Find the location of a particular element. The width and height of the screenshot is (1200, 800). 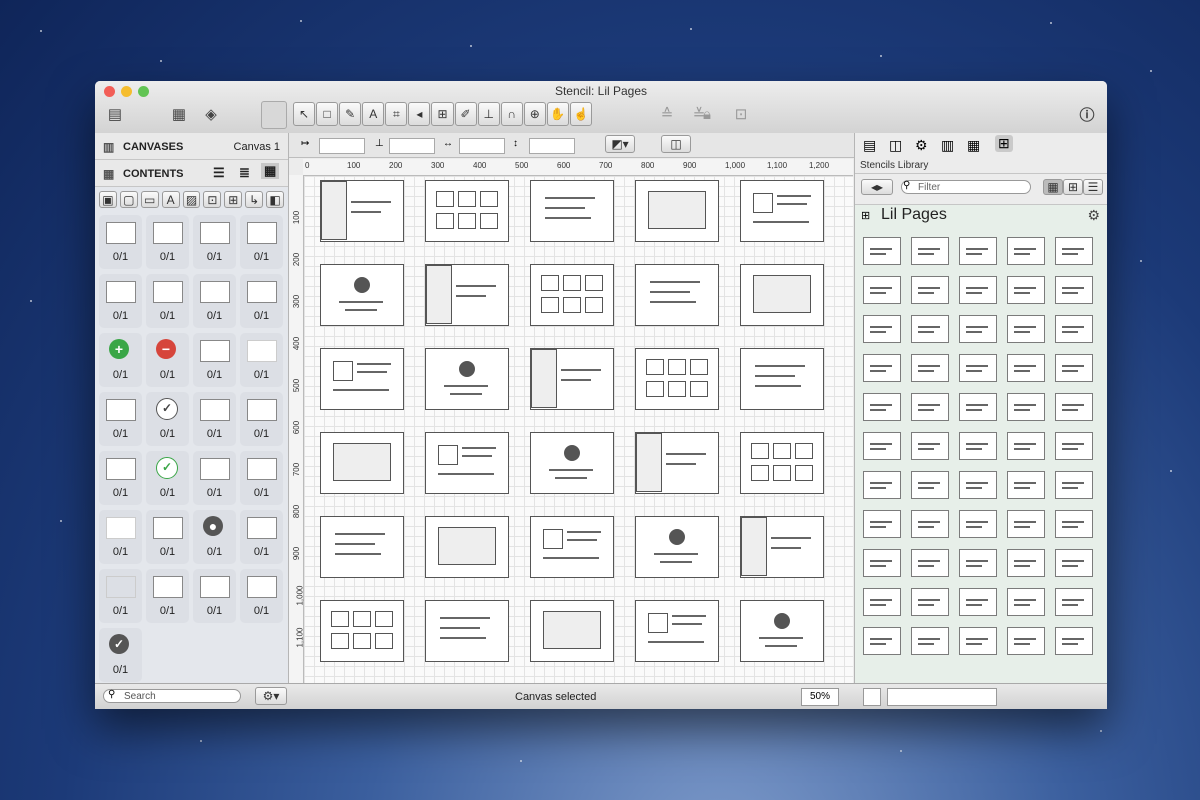

hand-tool-icon: ✋ is located at coordinates (557, 114).